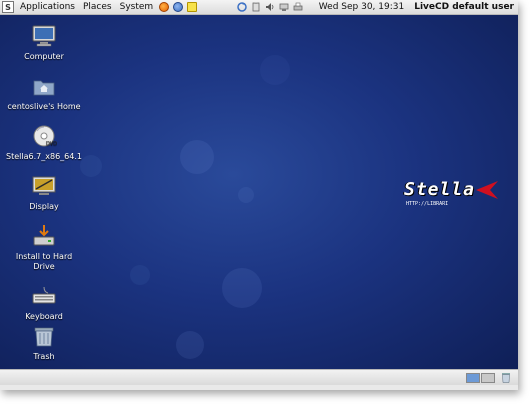 This screenshot has width=532, height=404. I want to click on svg-text: DVD, so click(51, 144).